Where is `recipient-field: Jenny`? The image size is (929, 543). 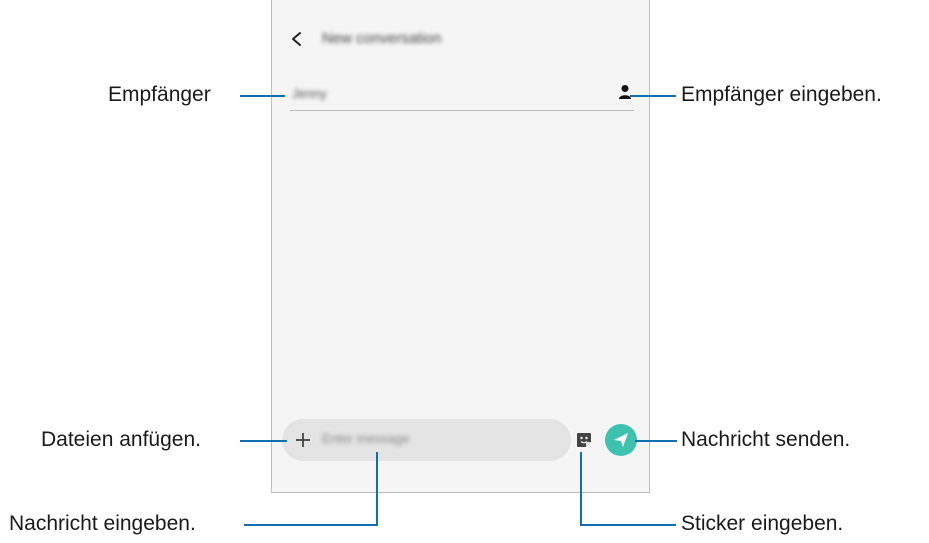
recipient-field: Jenny is located at coordinates (462, 95).